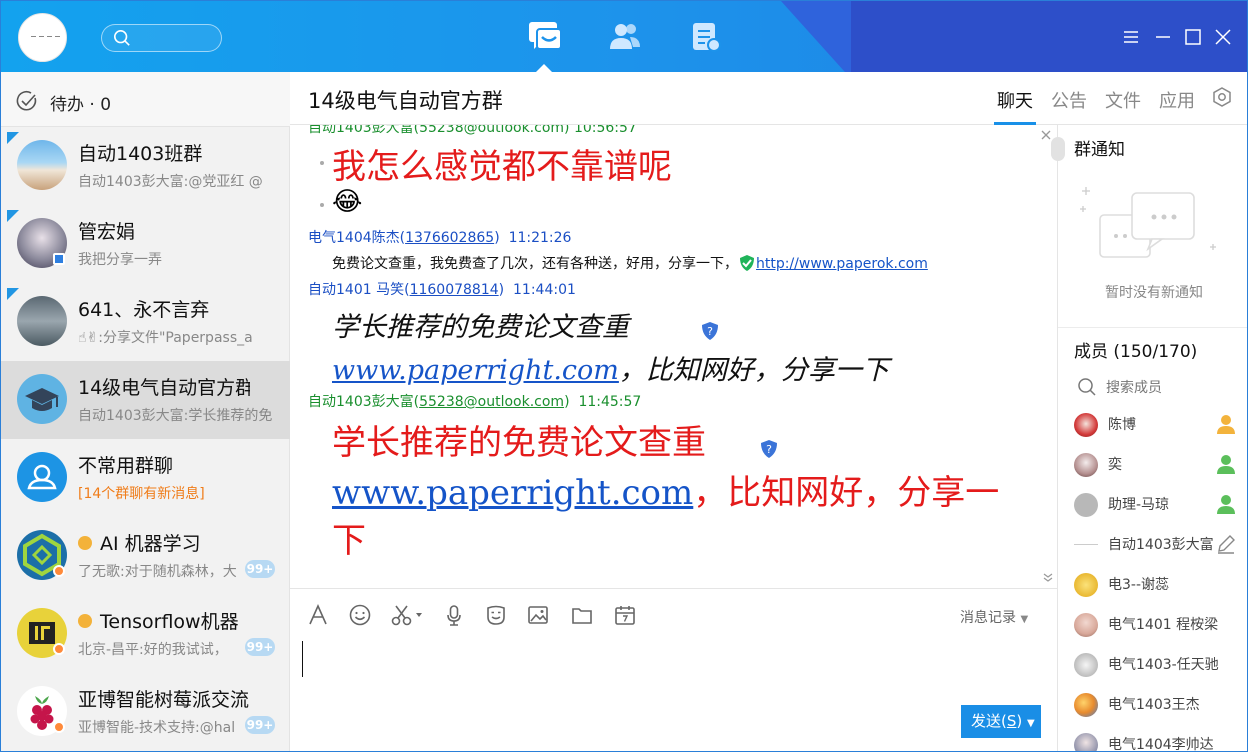  Describe the element at coordinates (1011, 721) in the screenshot. I see `send-shortcut: S` at that location.